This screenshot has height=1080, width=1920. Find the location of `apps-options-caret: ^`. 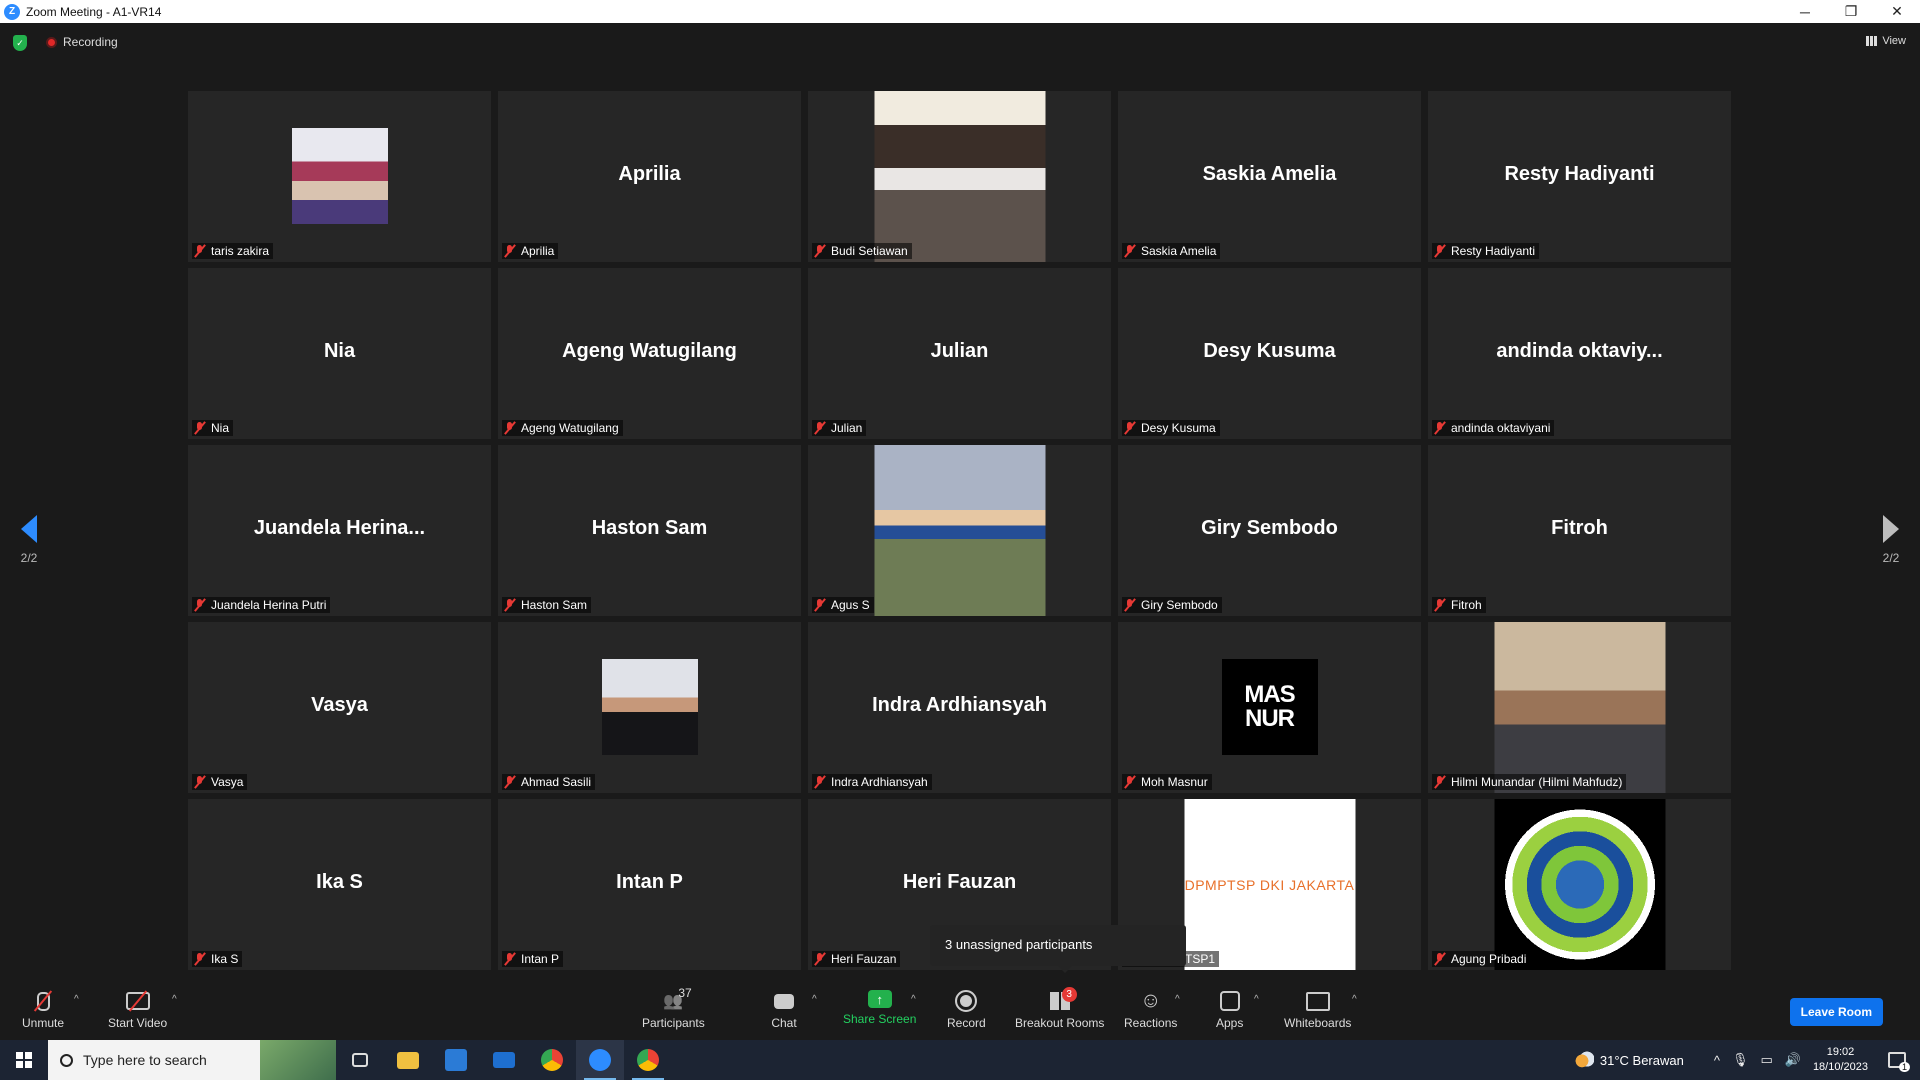

apps-options-caret: ^ is located at coordinates (1256, 999).